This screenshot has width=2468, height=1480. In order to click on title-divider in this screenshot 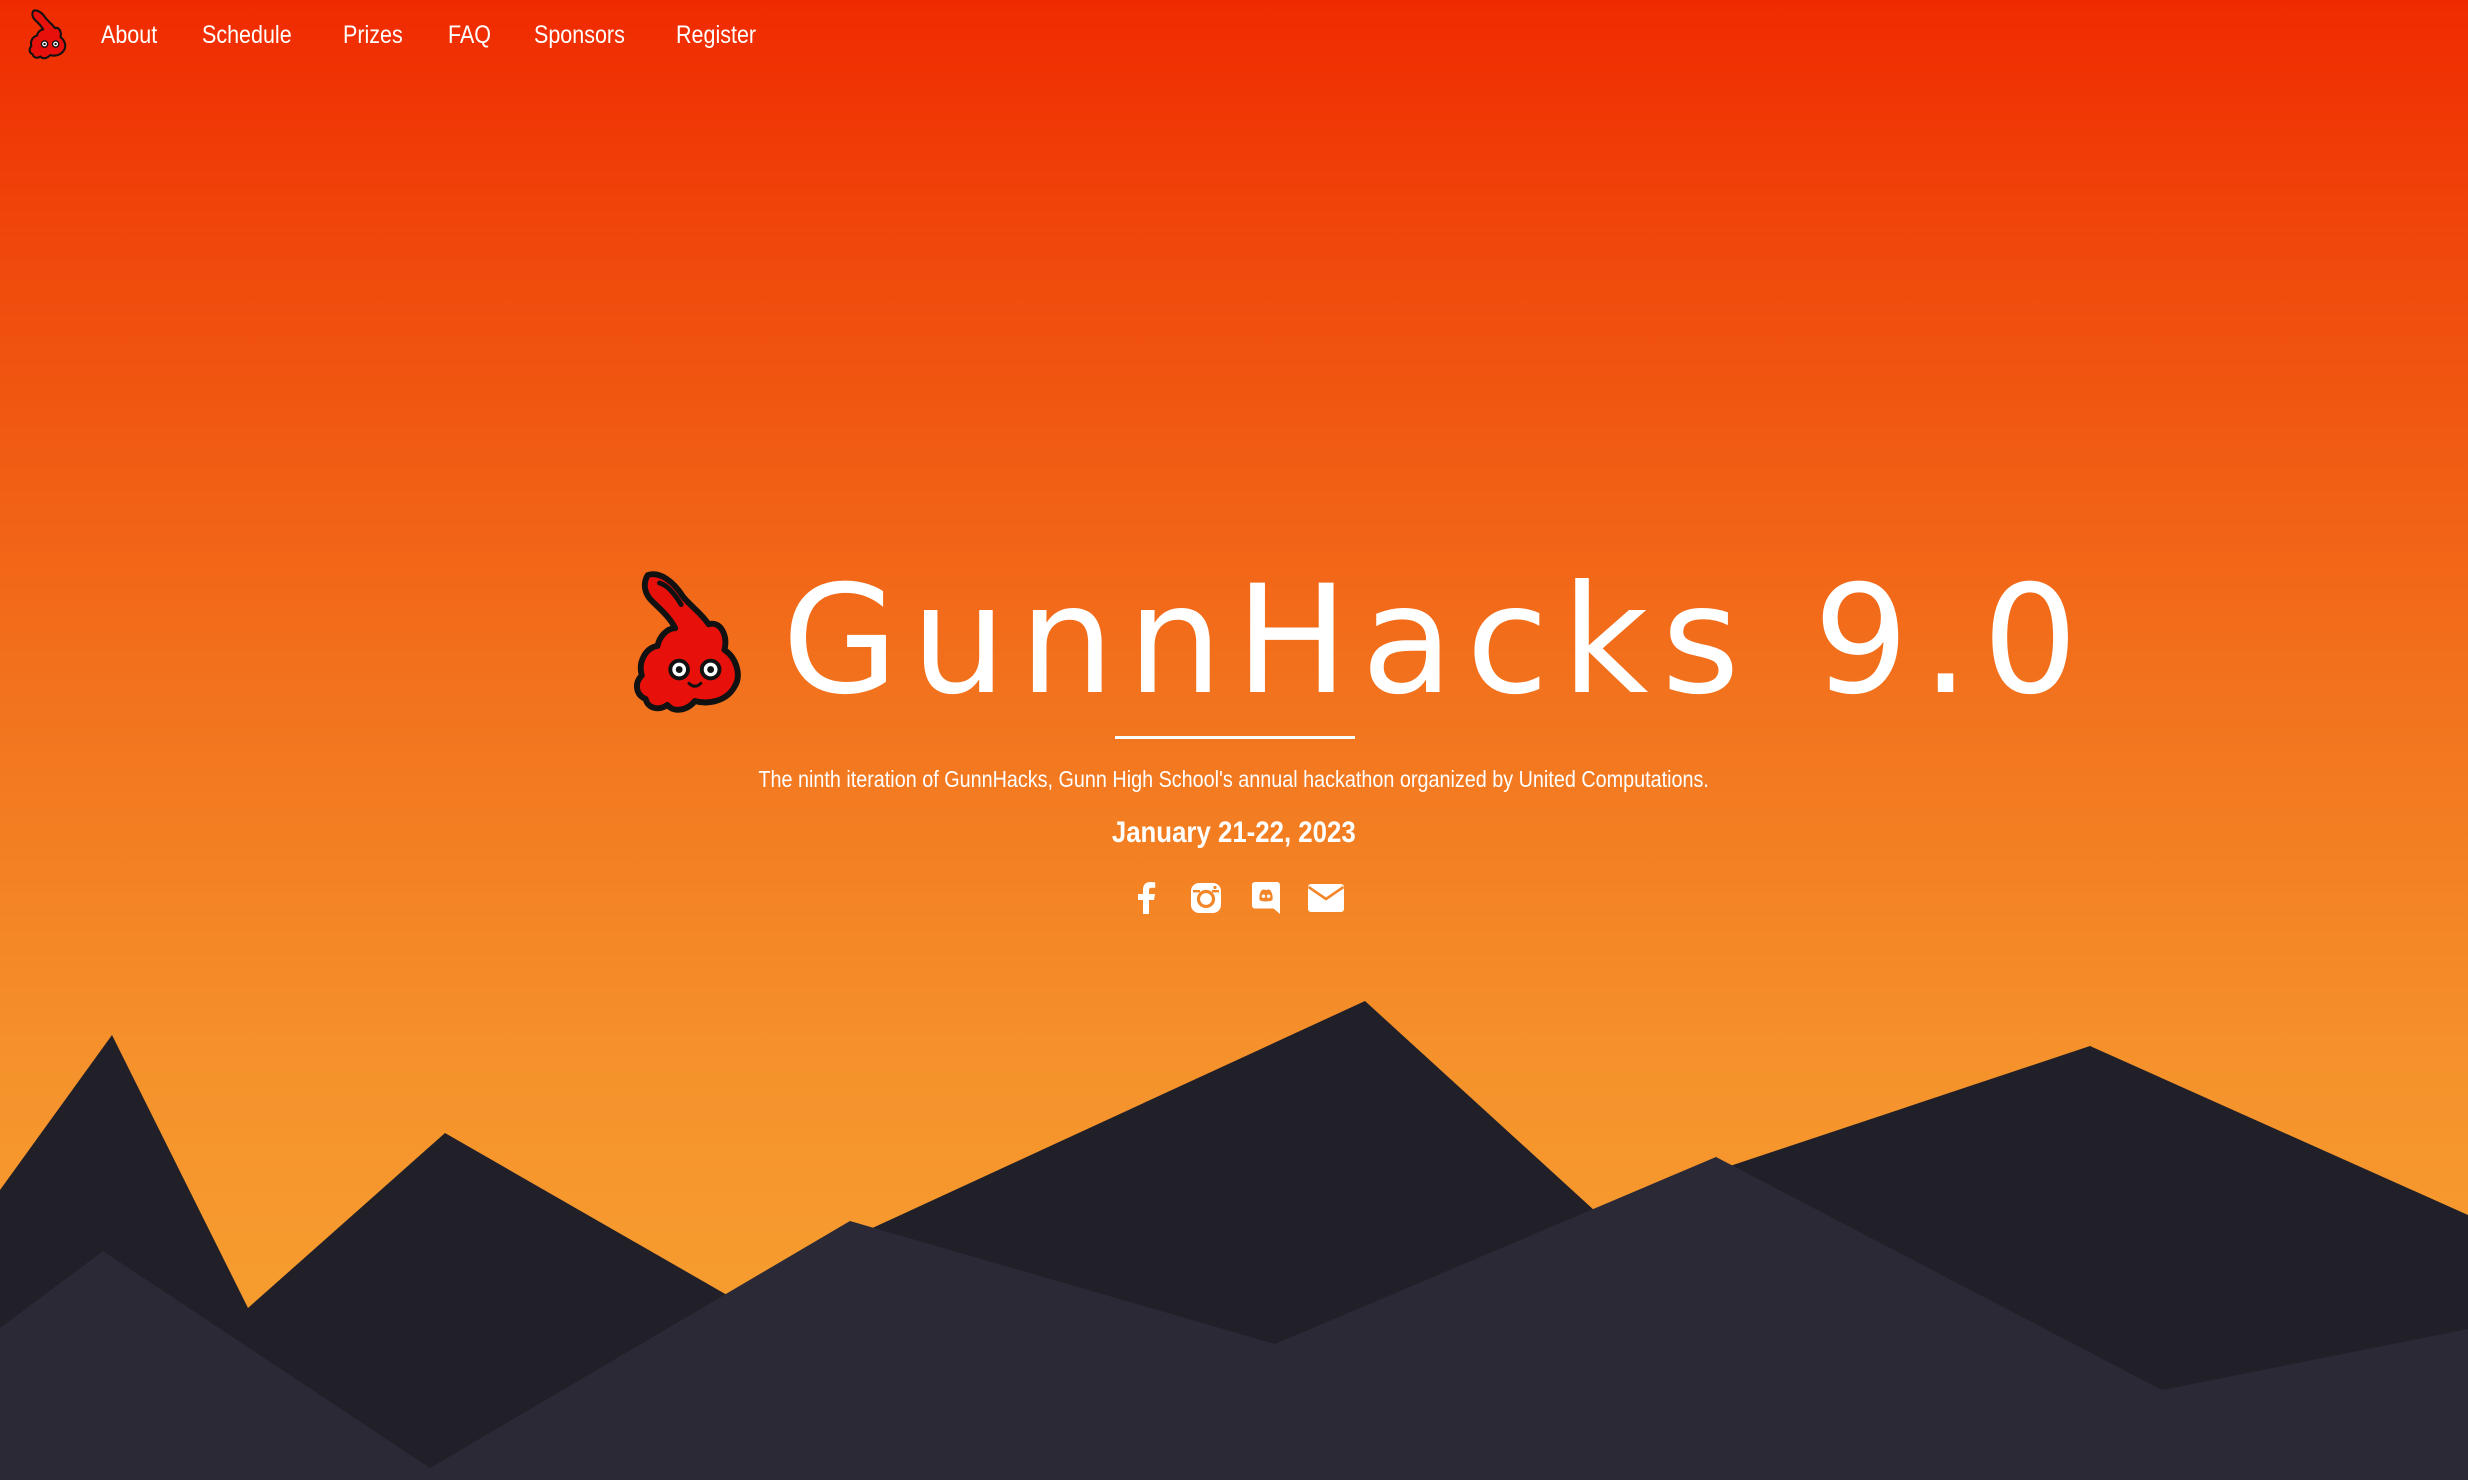, I will do `click(1235, 737)`.